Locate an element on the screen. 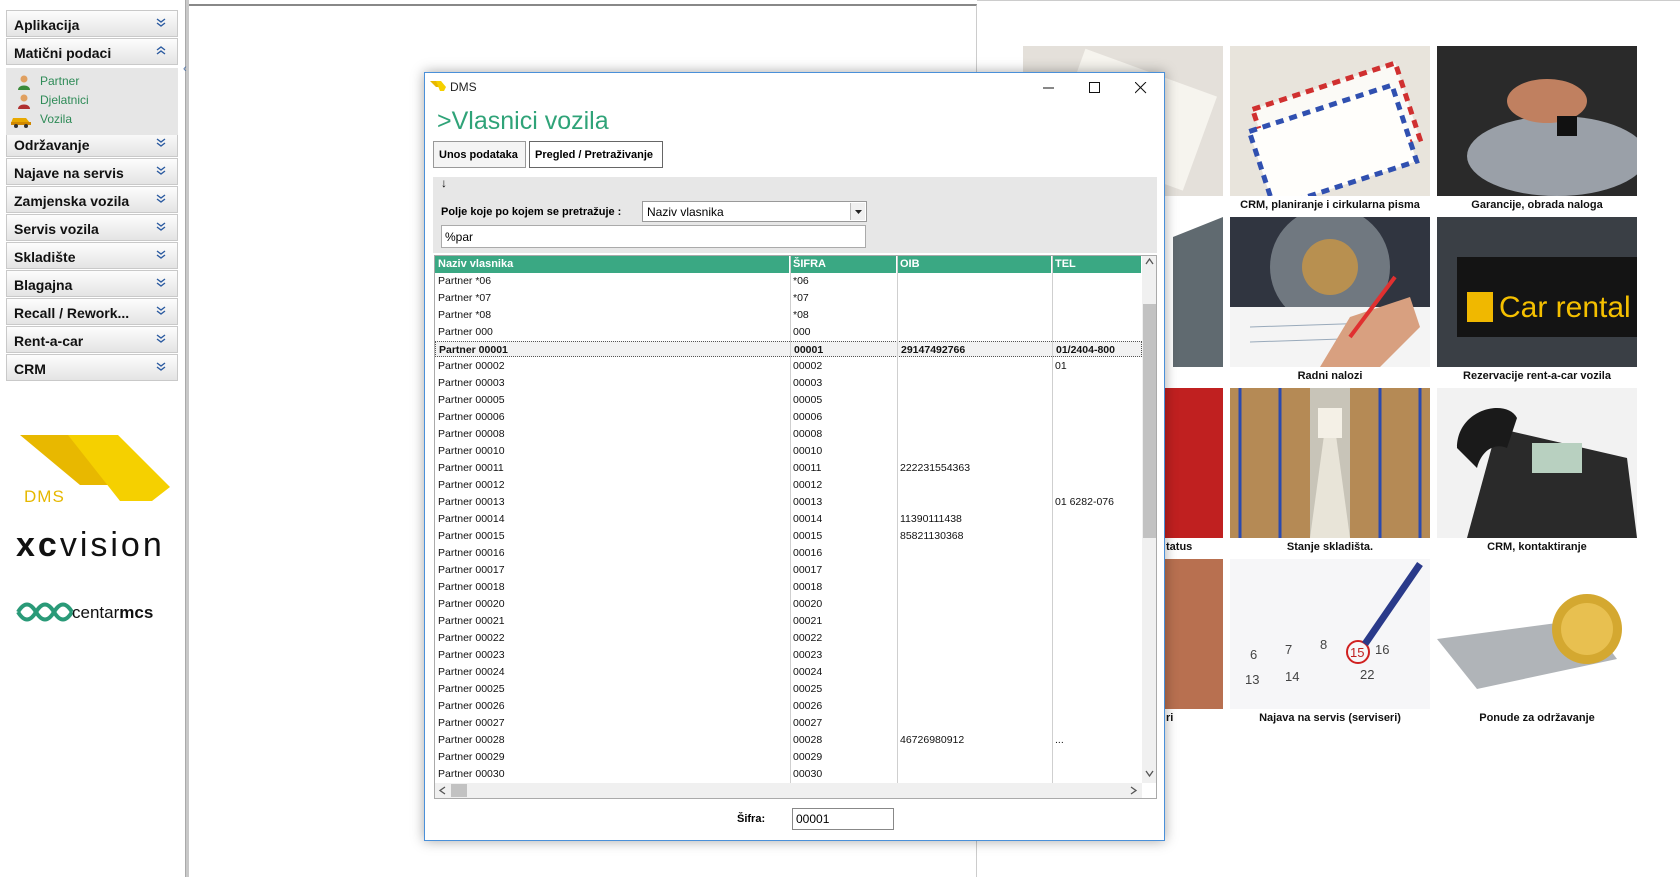  minimize-button is located at coordinates (1049, 87).